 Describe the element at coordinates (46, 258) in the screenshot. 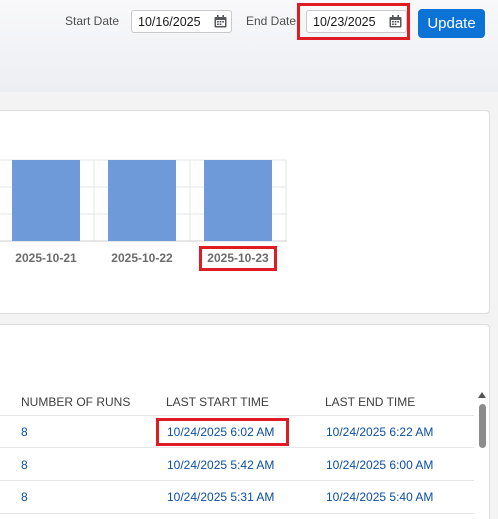

I see `x-tick-label: 2025-10-21` at that location.